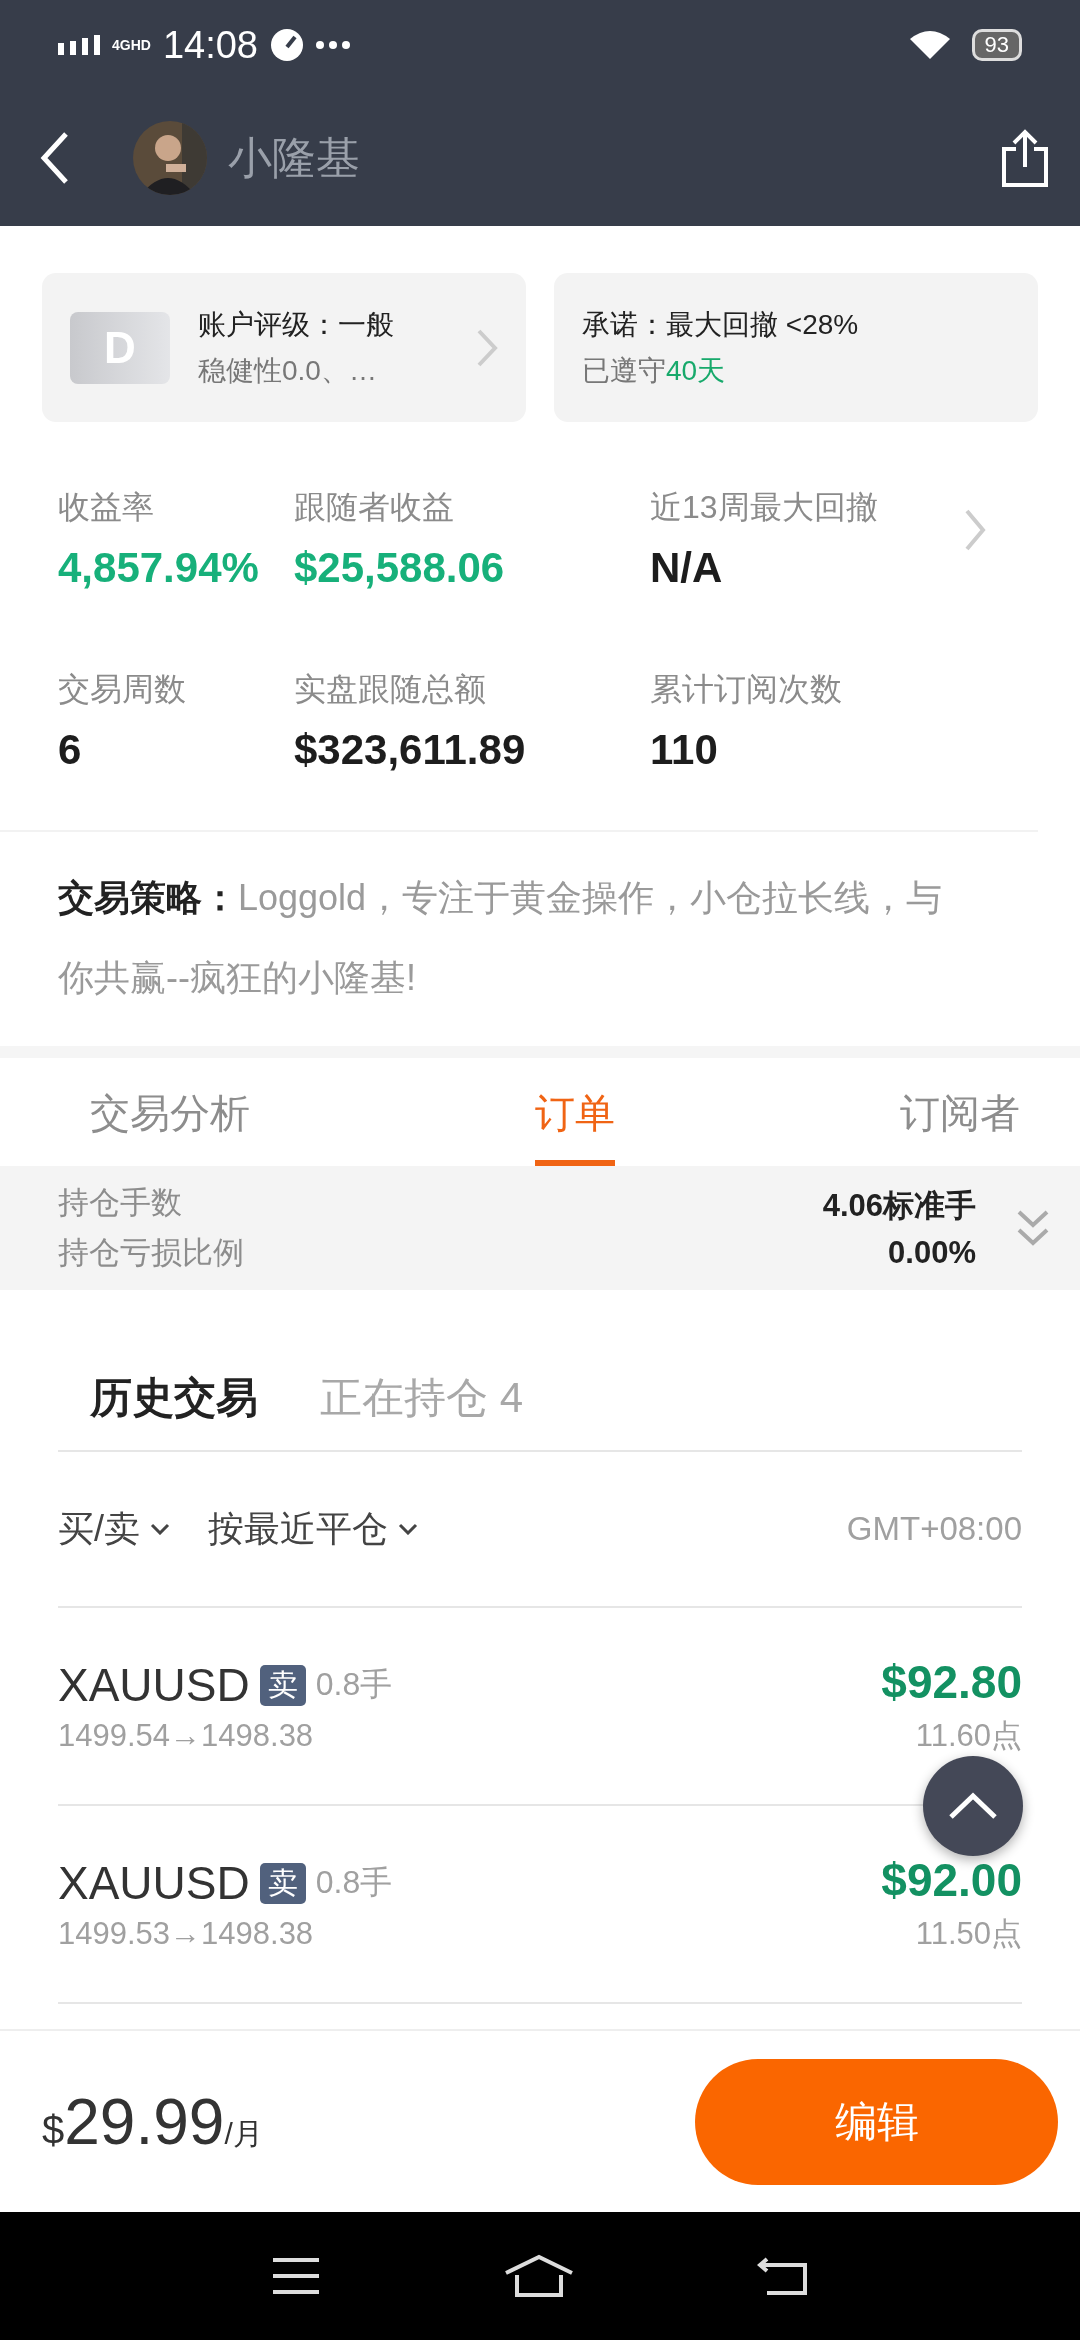 Image resolution: width=1080 pixels, height=2340 pixels. What do you see at coordinates (654, 370) in the screenshot?
I see `promise-subtitle: 已遵守40天` at bounding box center [654, 370].